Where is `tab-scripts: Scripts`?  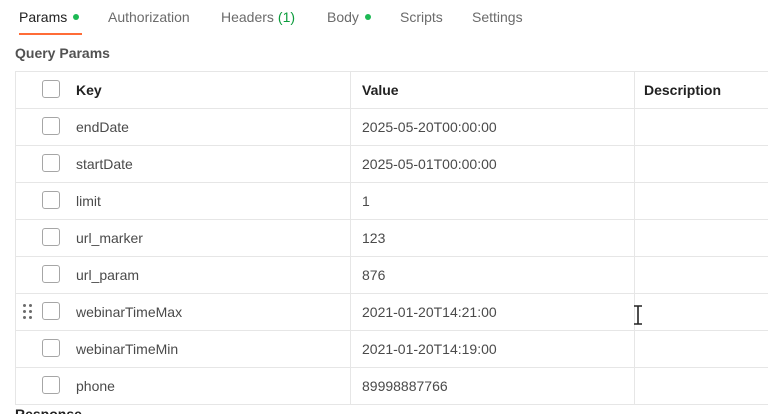 tab-scripts: Scripts is located at coordinates (421, 17).